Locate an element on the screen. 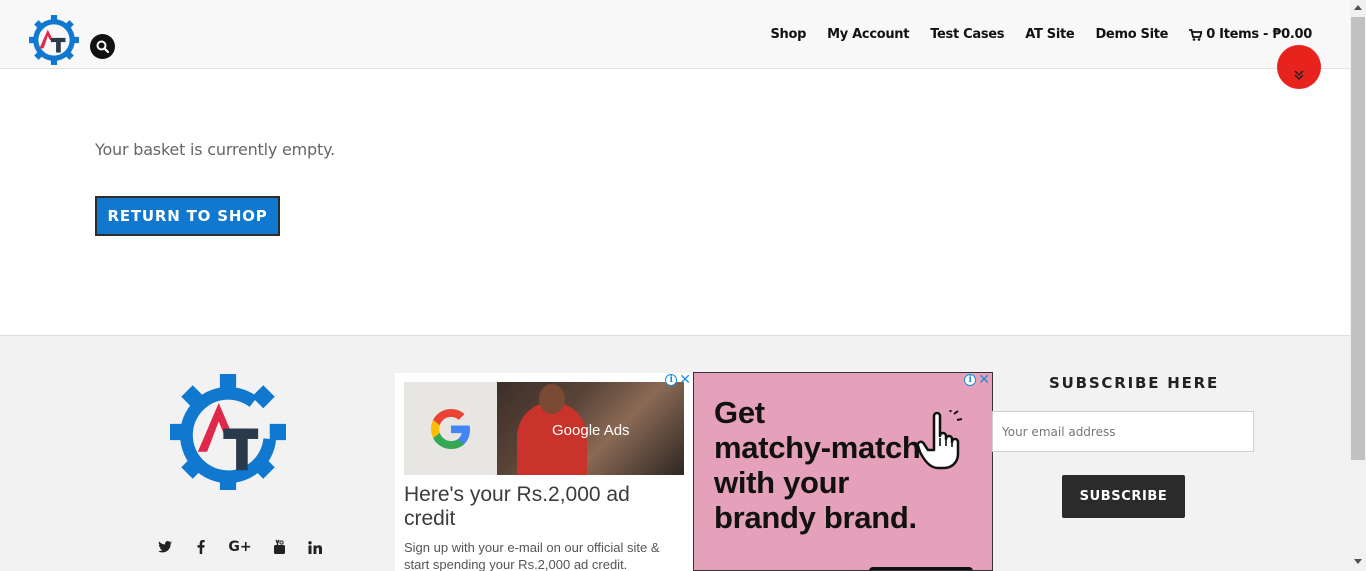 This screenshot has width=1366, height=571. email-field is located at coordinates (1123, 431).